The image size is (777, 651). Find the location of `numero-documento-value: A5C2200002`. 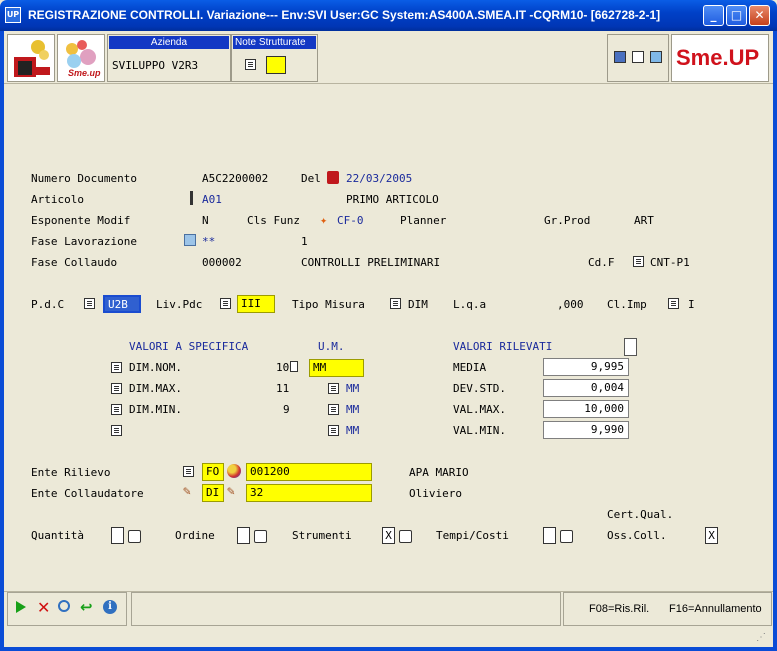

numero-documento-value: A5C2200002 is located at coordinates (235, 178).